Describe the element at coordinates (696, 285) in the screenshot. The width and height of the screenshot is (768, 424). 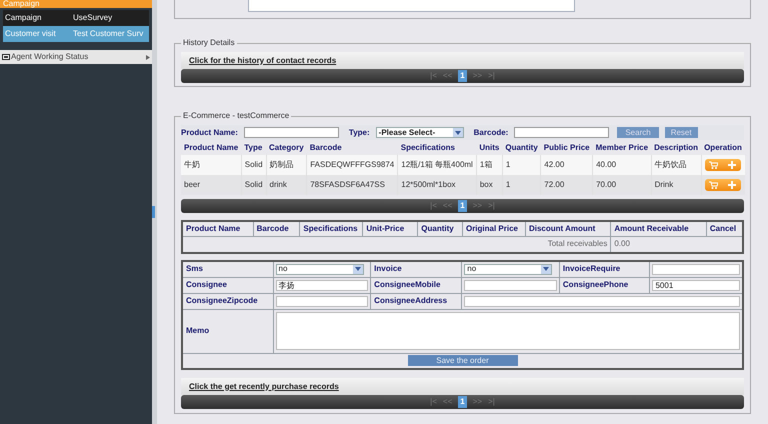
I see `input-field: 5001` at that location.